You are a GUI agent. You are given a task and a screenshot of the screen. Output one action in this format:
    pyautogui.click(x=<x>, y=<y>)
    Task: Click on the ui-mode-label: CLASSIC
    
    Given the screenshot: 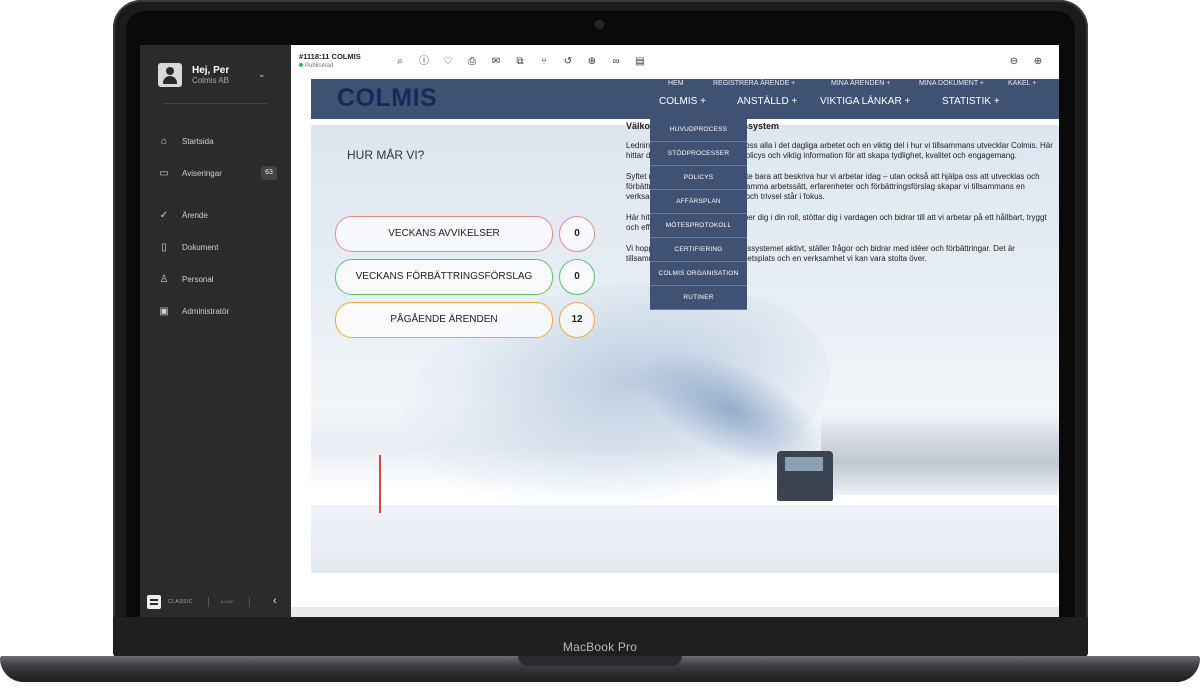 What is the action you would take?
    pyautogui.click(x=180, y=602)
    